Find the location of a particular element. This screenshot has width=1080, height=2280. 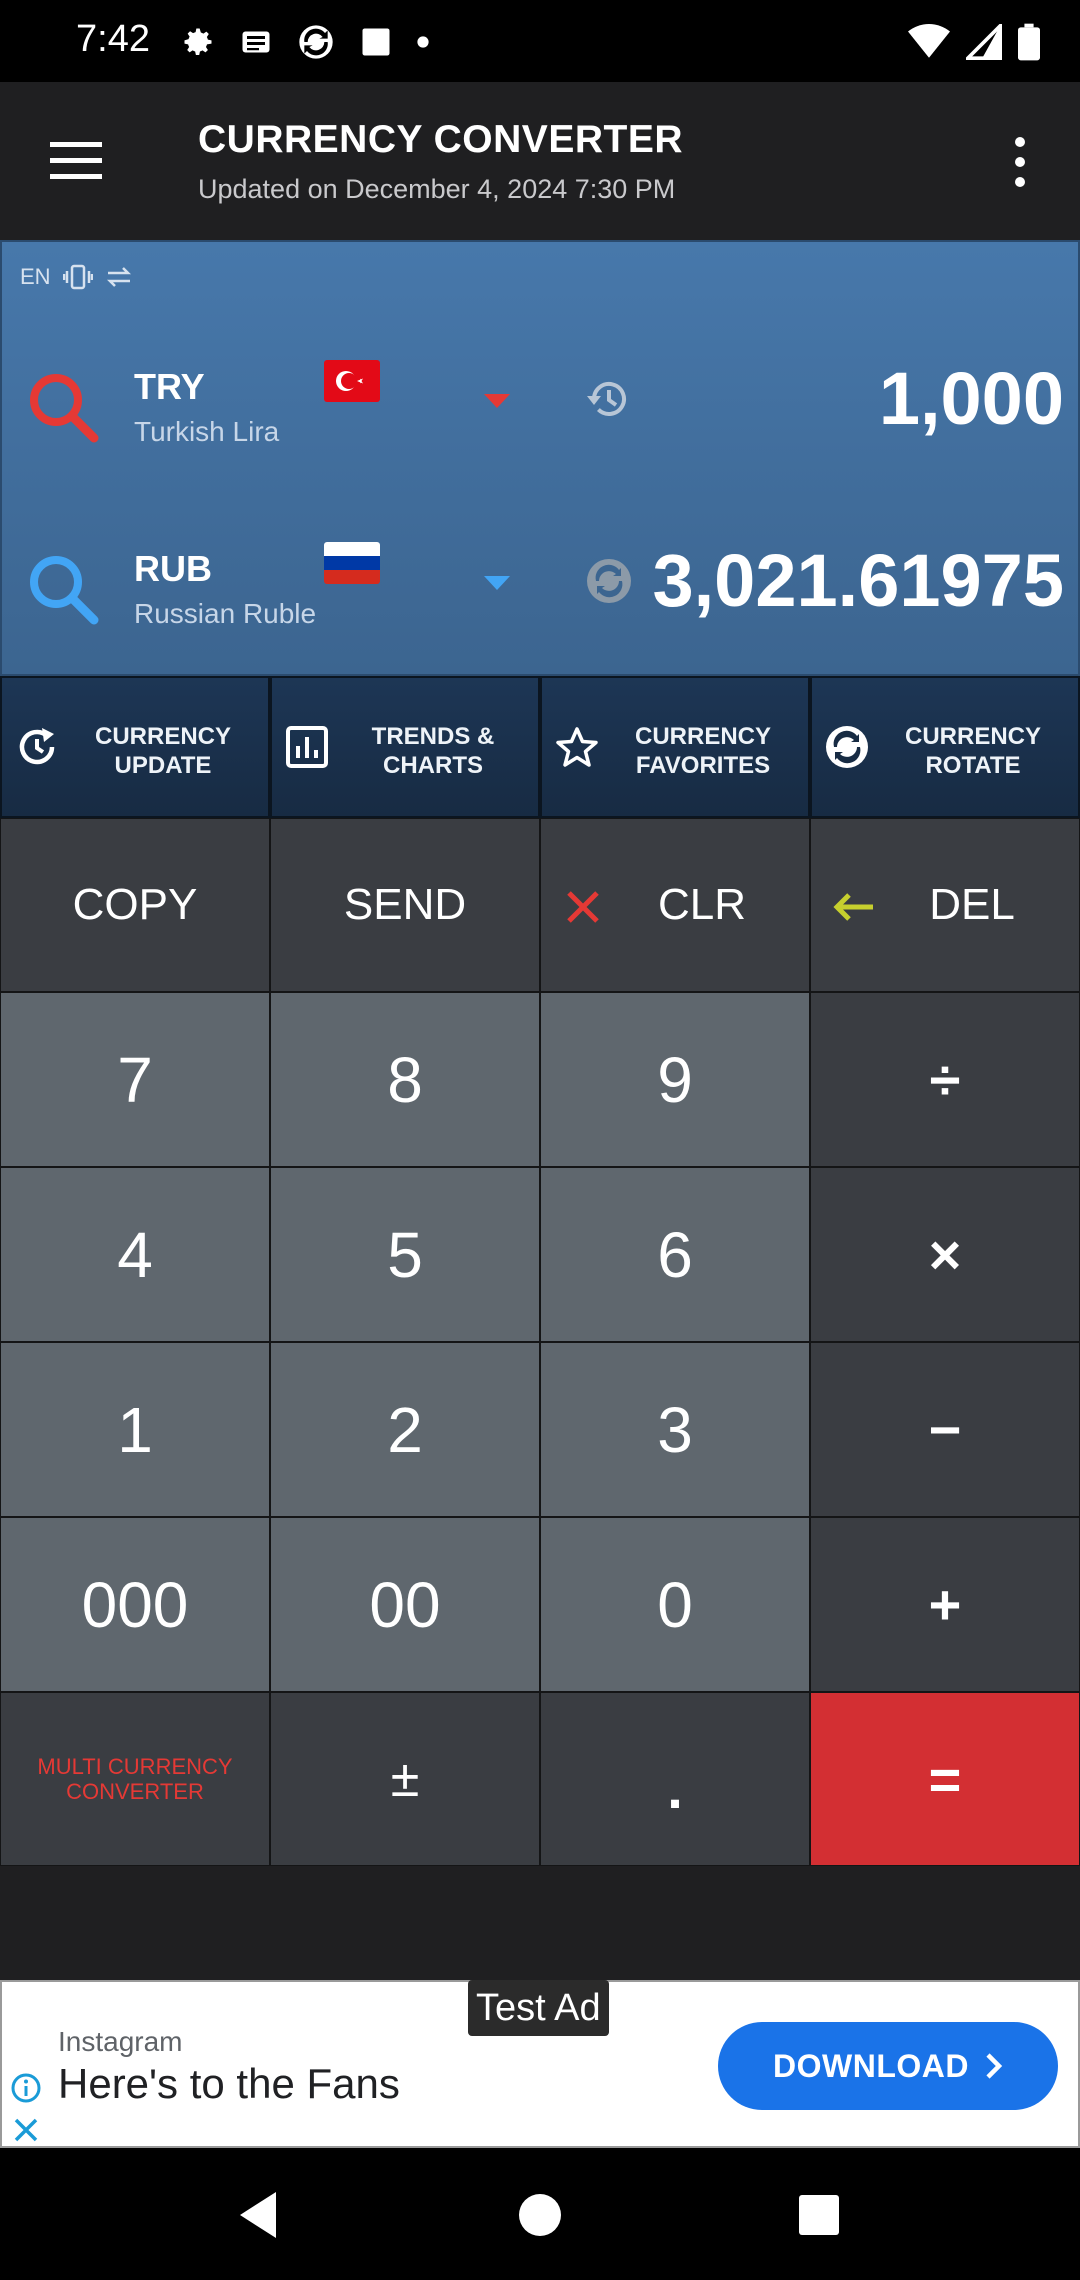

from-amount: 1,000 is located at coordinates (971, 398).